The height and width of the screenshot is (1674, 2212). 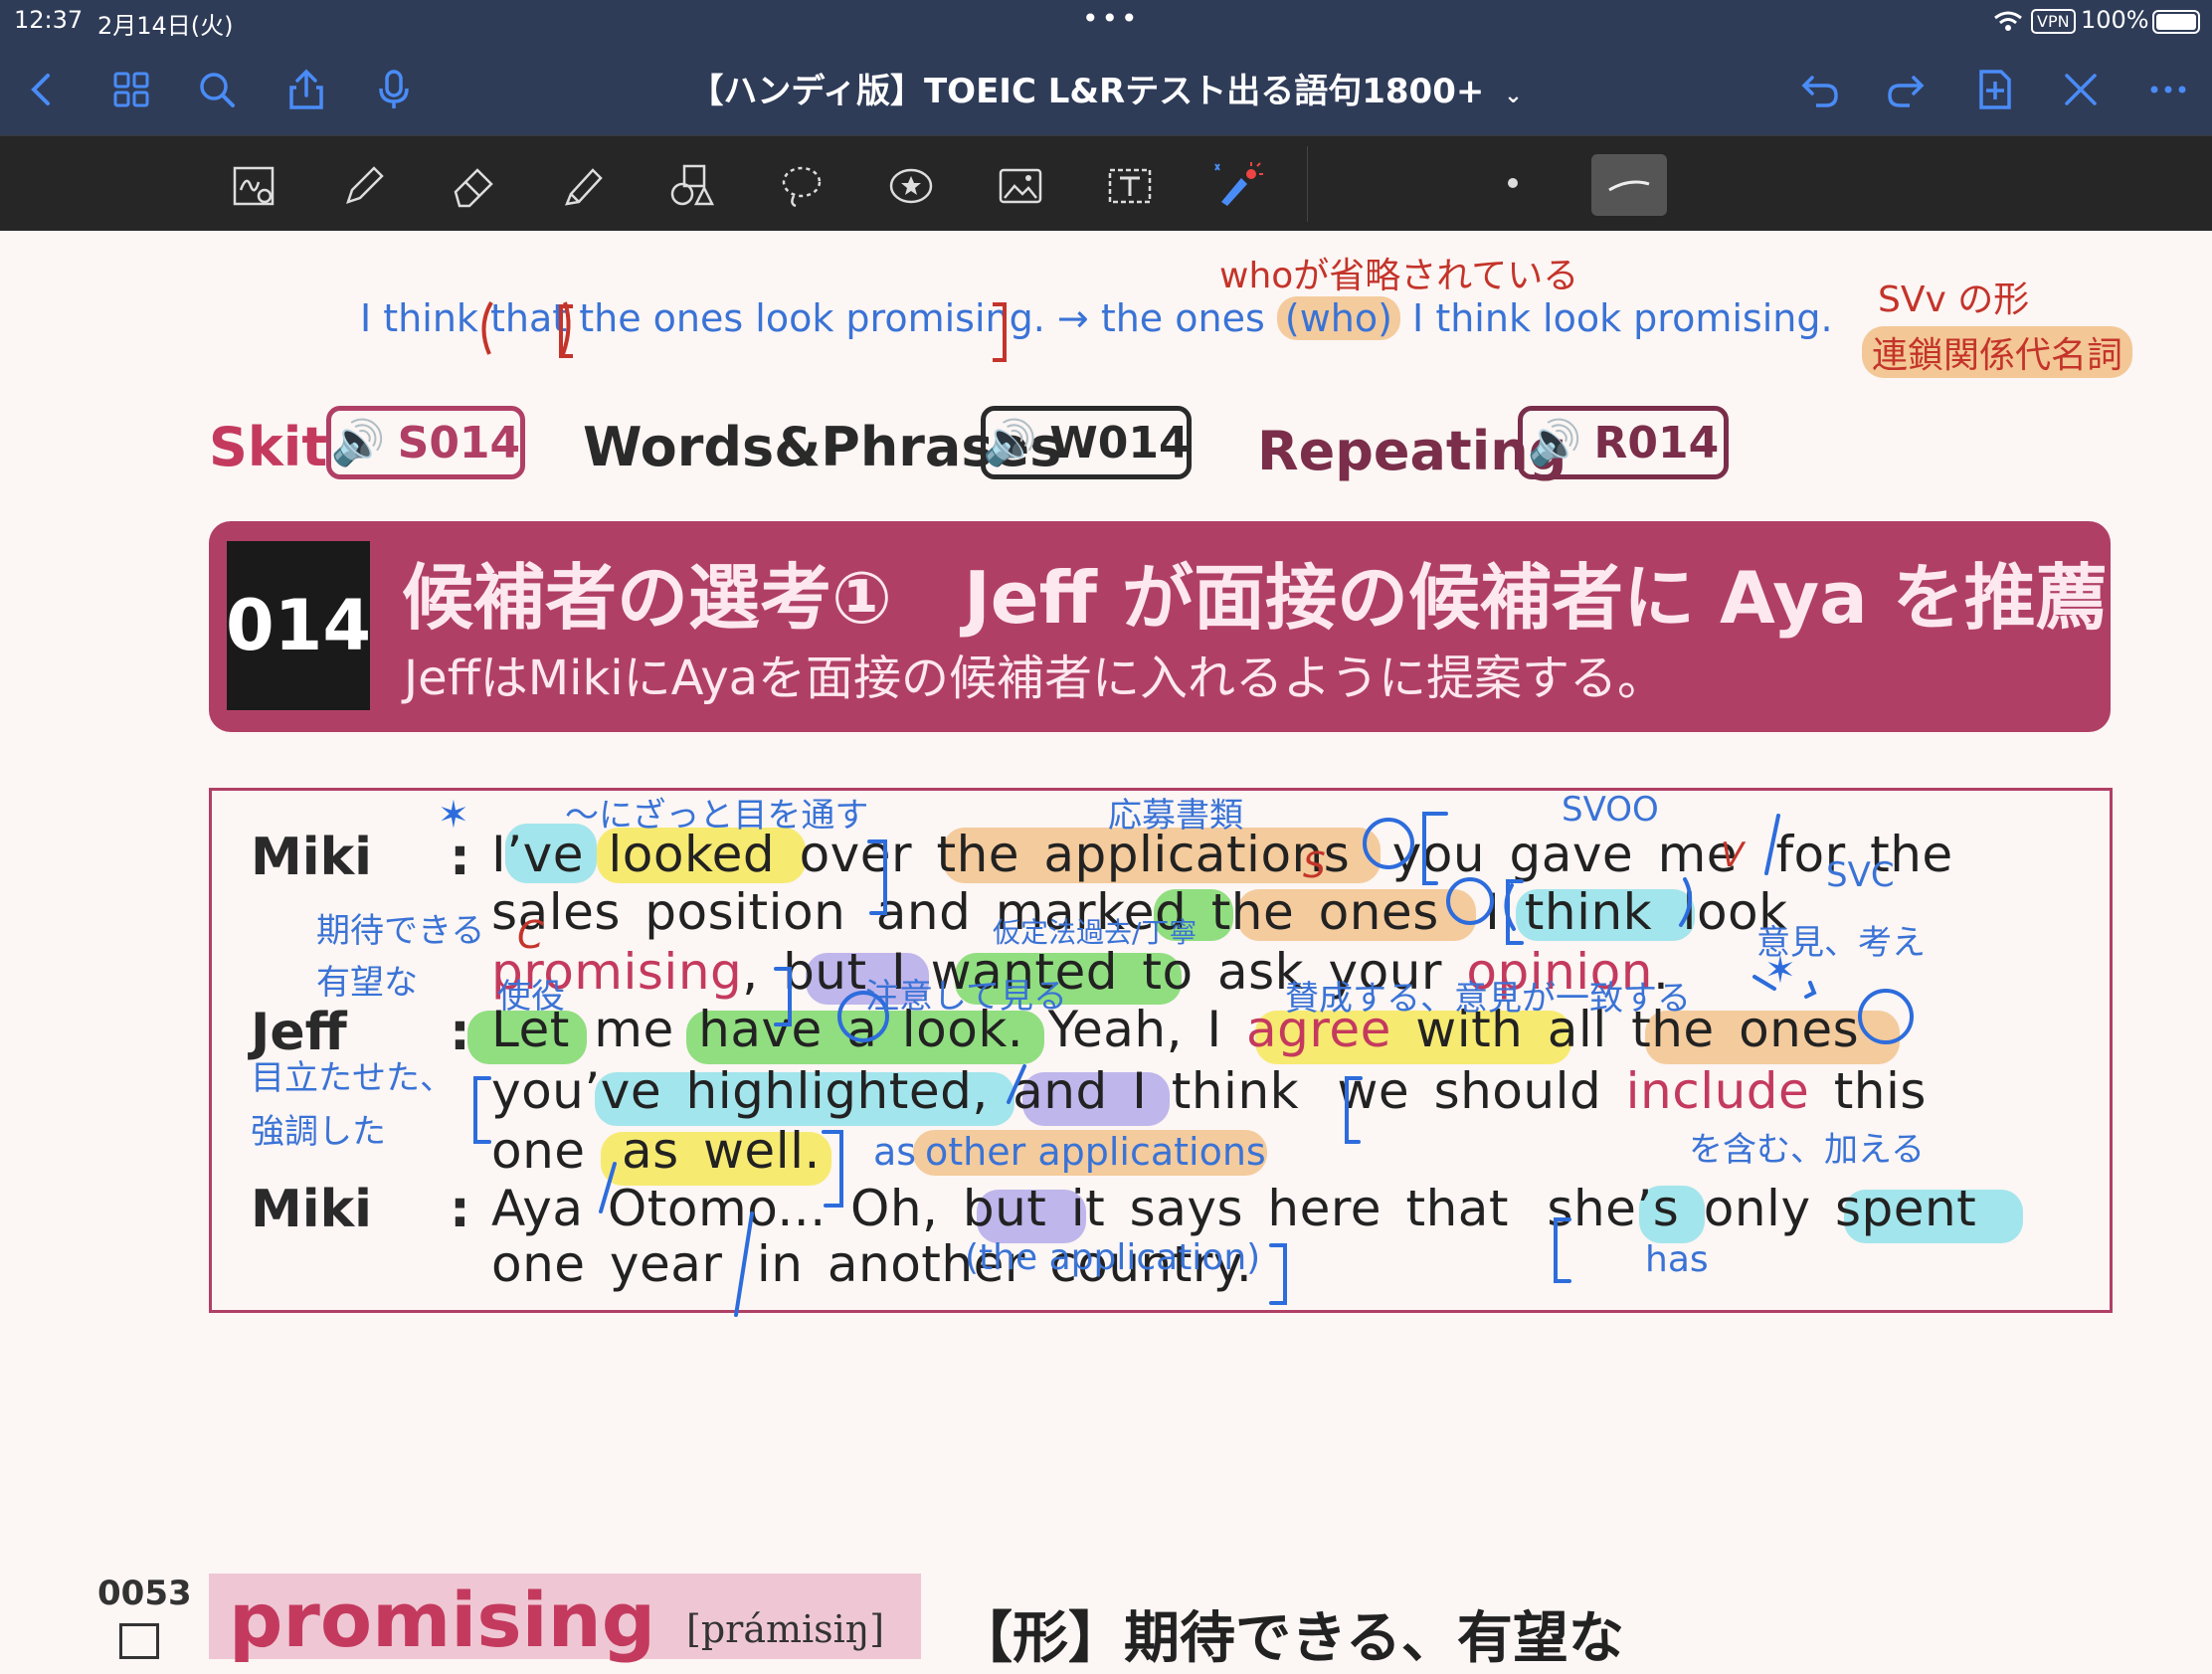 I want to click on note: 注意して見る, so click(x=966, y=997).